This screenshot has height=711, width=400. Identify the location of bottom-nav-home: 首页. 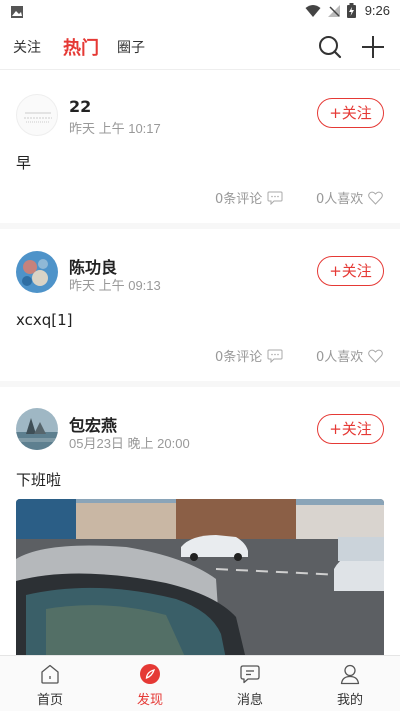
(50, 683).